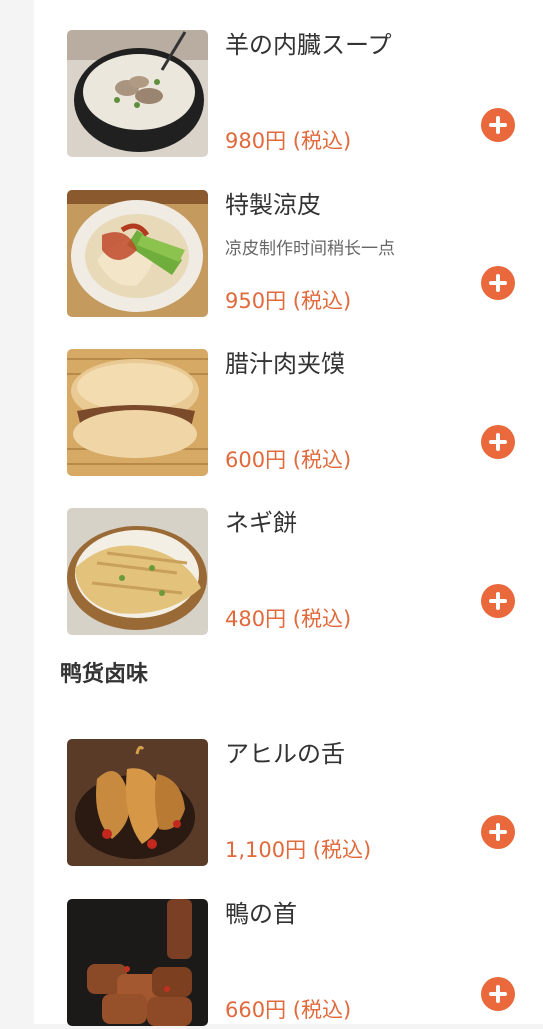 This screenshot has height=1029, width=543. What do you see at coordinates (104, 674) in the screenshot?
I see `section-title: 鸭货卤味` at bounding box center [104, 674].